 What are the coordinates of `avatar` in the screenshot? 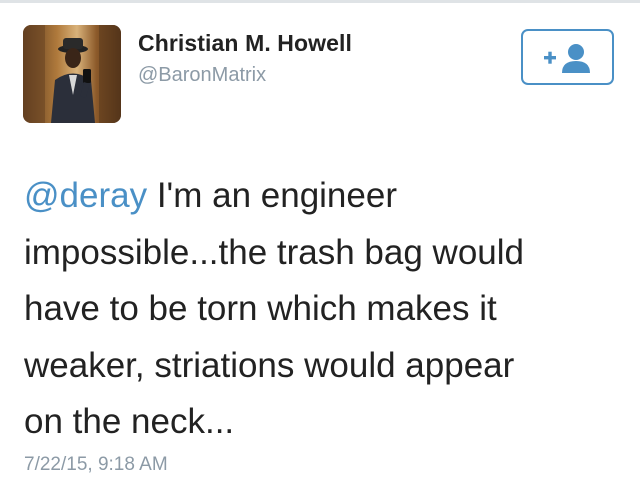 It's located at (72, 74).